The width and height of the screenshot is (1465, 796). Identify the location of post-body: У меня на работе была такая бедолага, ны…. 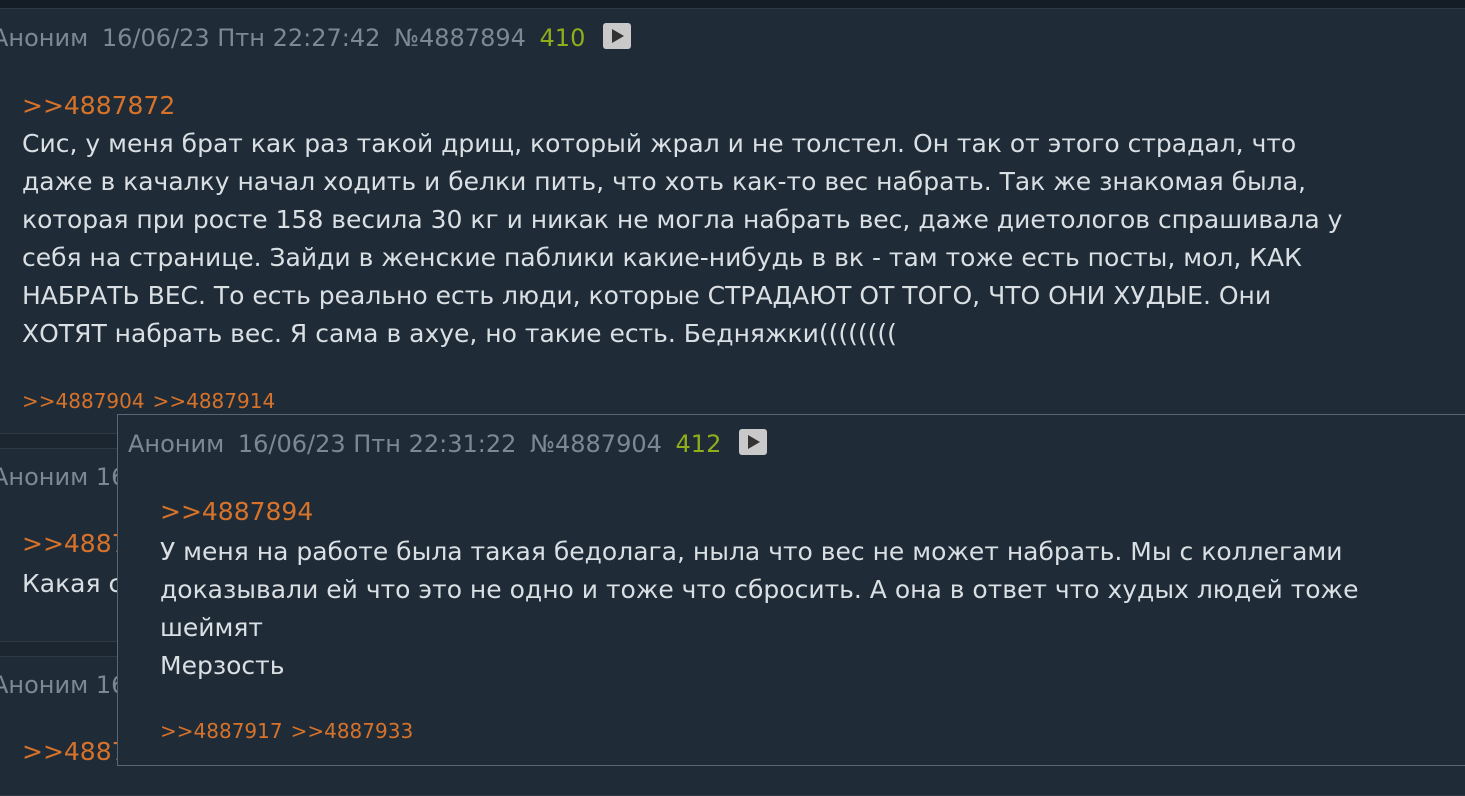
(759, 608).